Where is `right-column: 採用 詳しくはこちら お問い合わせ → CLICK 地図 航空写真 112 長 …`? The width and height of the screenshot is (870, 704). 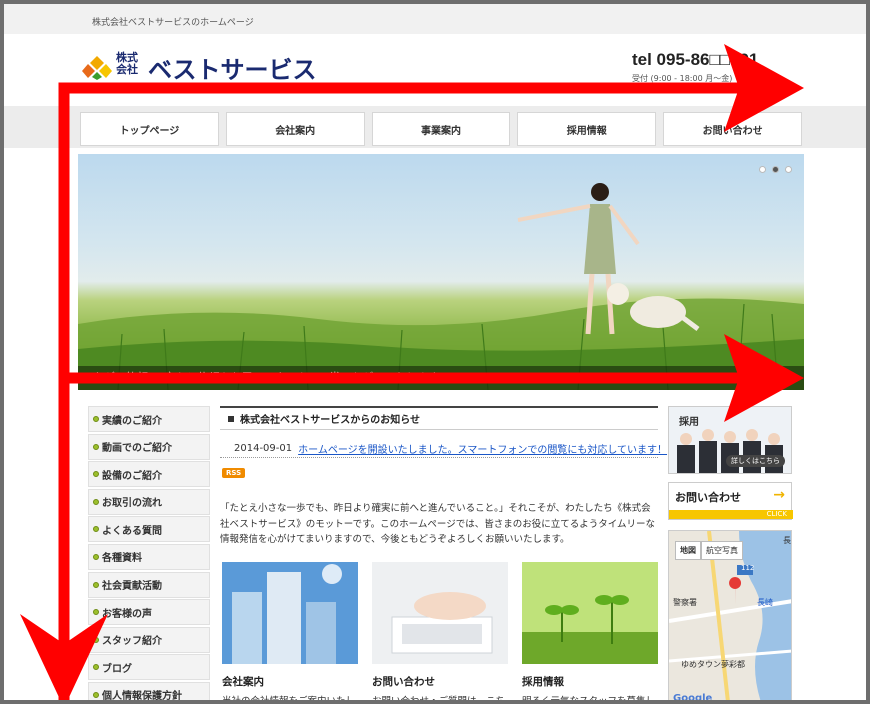 right-column: 採用 詳しくはこちら お問い合わせ → CLICK 地図 航空写真 112 長 … is located at coordinates (730, 555).